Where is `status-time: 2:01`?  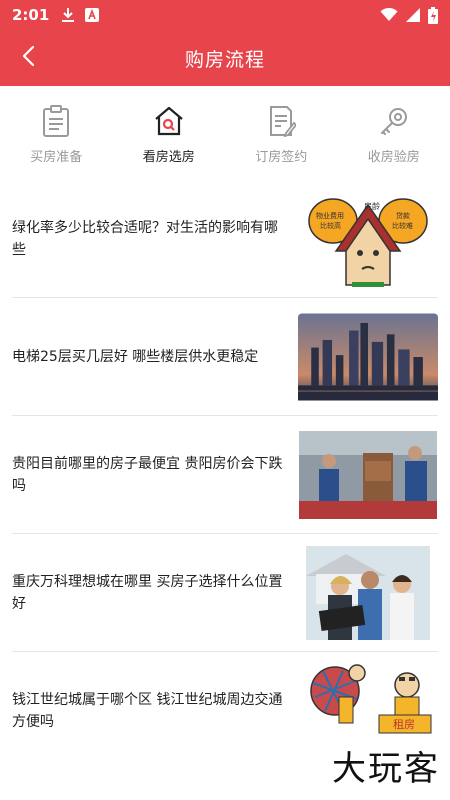
status-time: 2:01 is located at coordinates (31, 15).